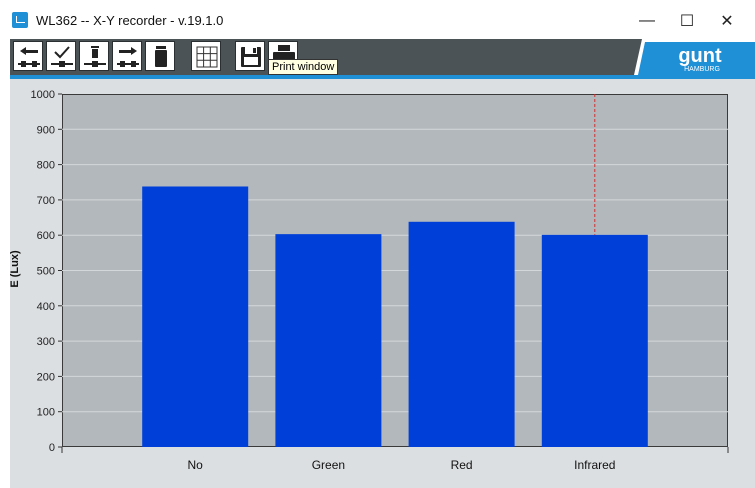 The image size is (755, 488). I want to click on x-tick-label: Red, so click(462, 465).